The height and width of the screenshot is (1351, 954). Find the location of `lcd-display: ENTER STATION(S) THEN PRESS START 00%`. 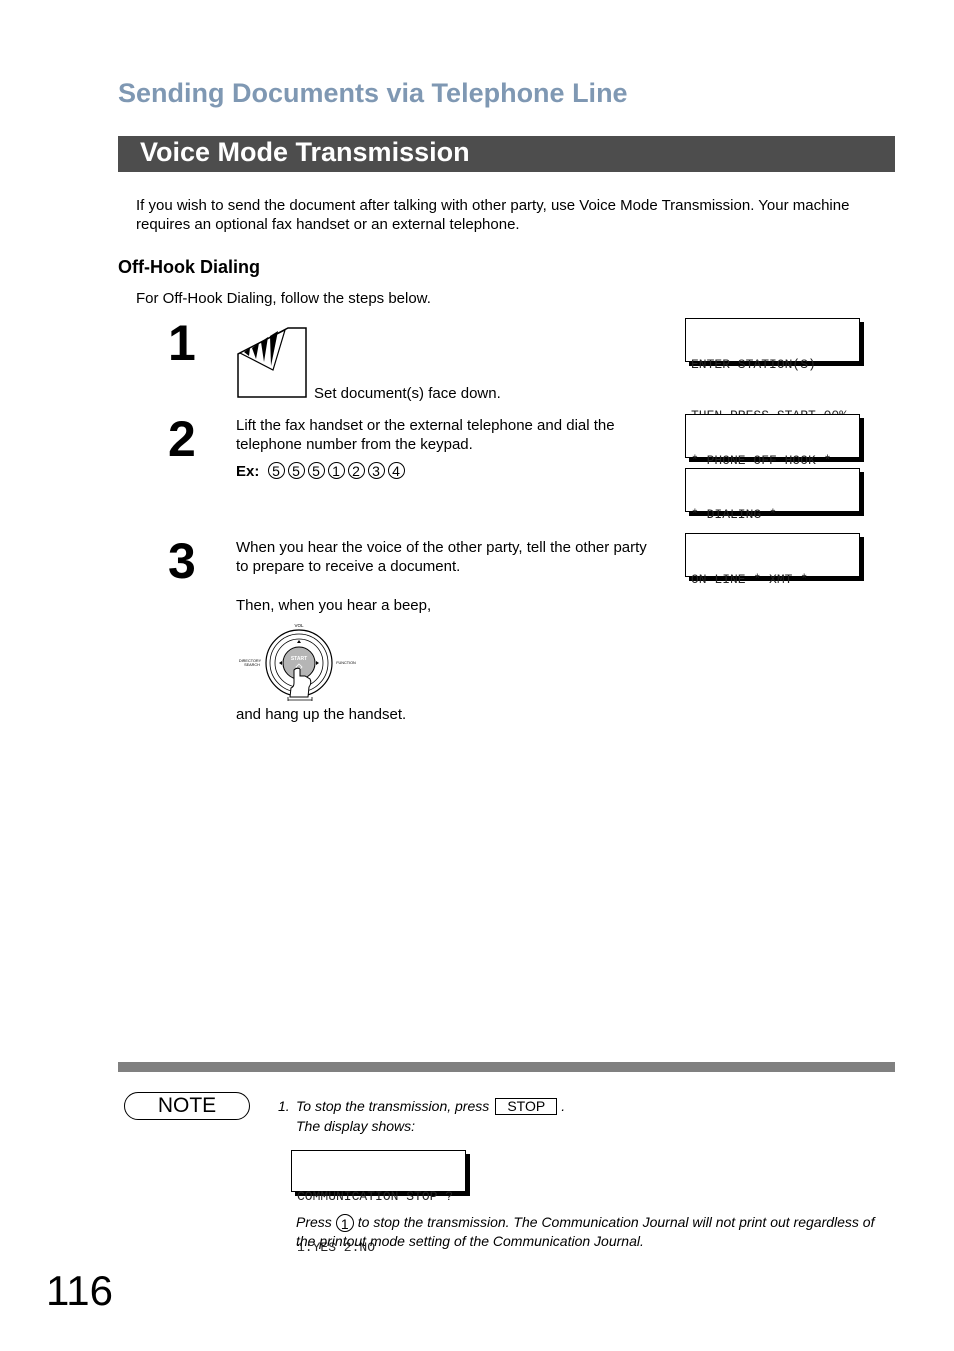

lcd-display: ENTER STATION(S) THEN PRESS START 00% is located at coordinates (772, 370).